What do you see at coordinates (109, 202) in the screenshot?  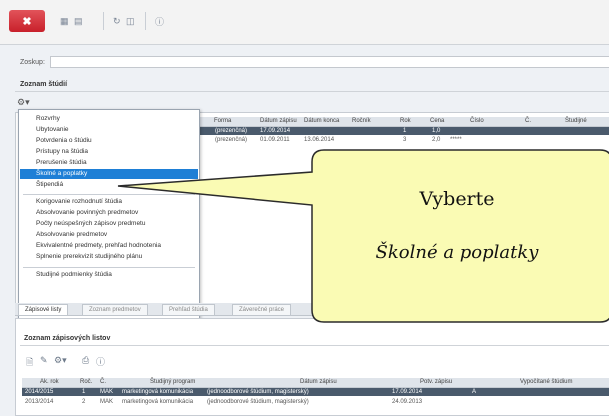 I see `menu-item-korigovanie: Korigovanie rozhodnutí štúdia` at bounding box center [109, 202].